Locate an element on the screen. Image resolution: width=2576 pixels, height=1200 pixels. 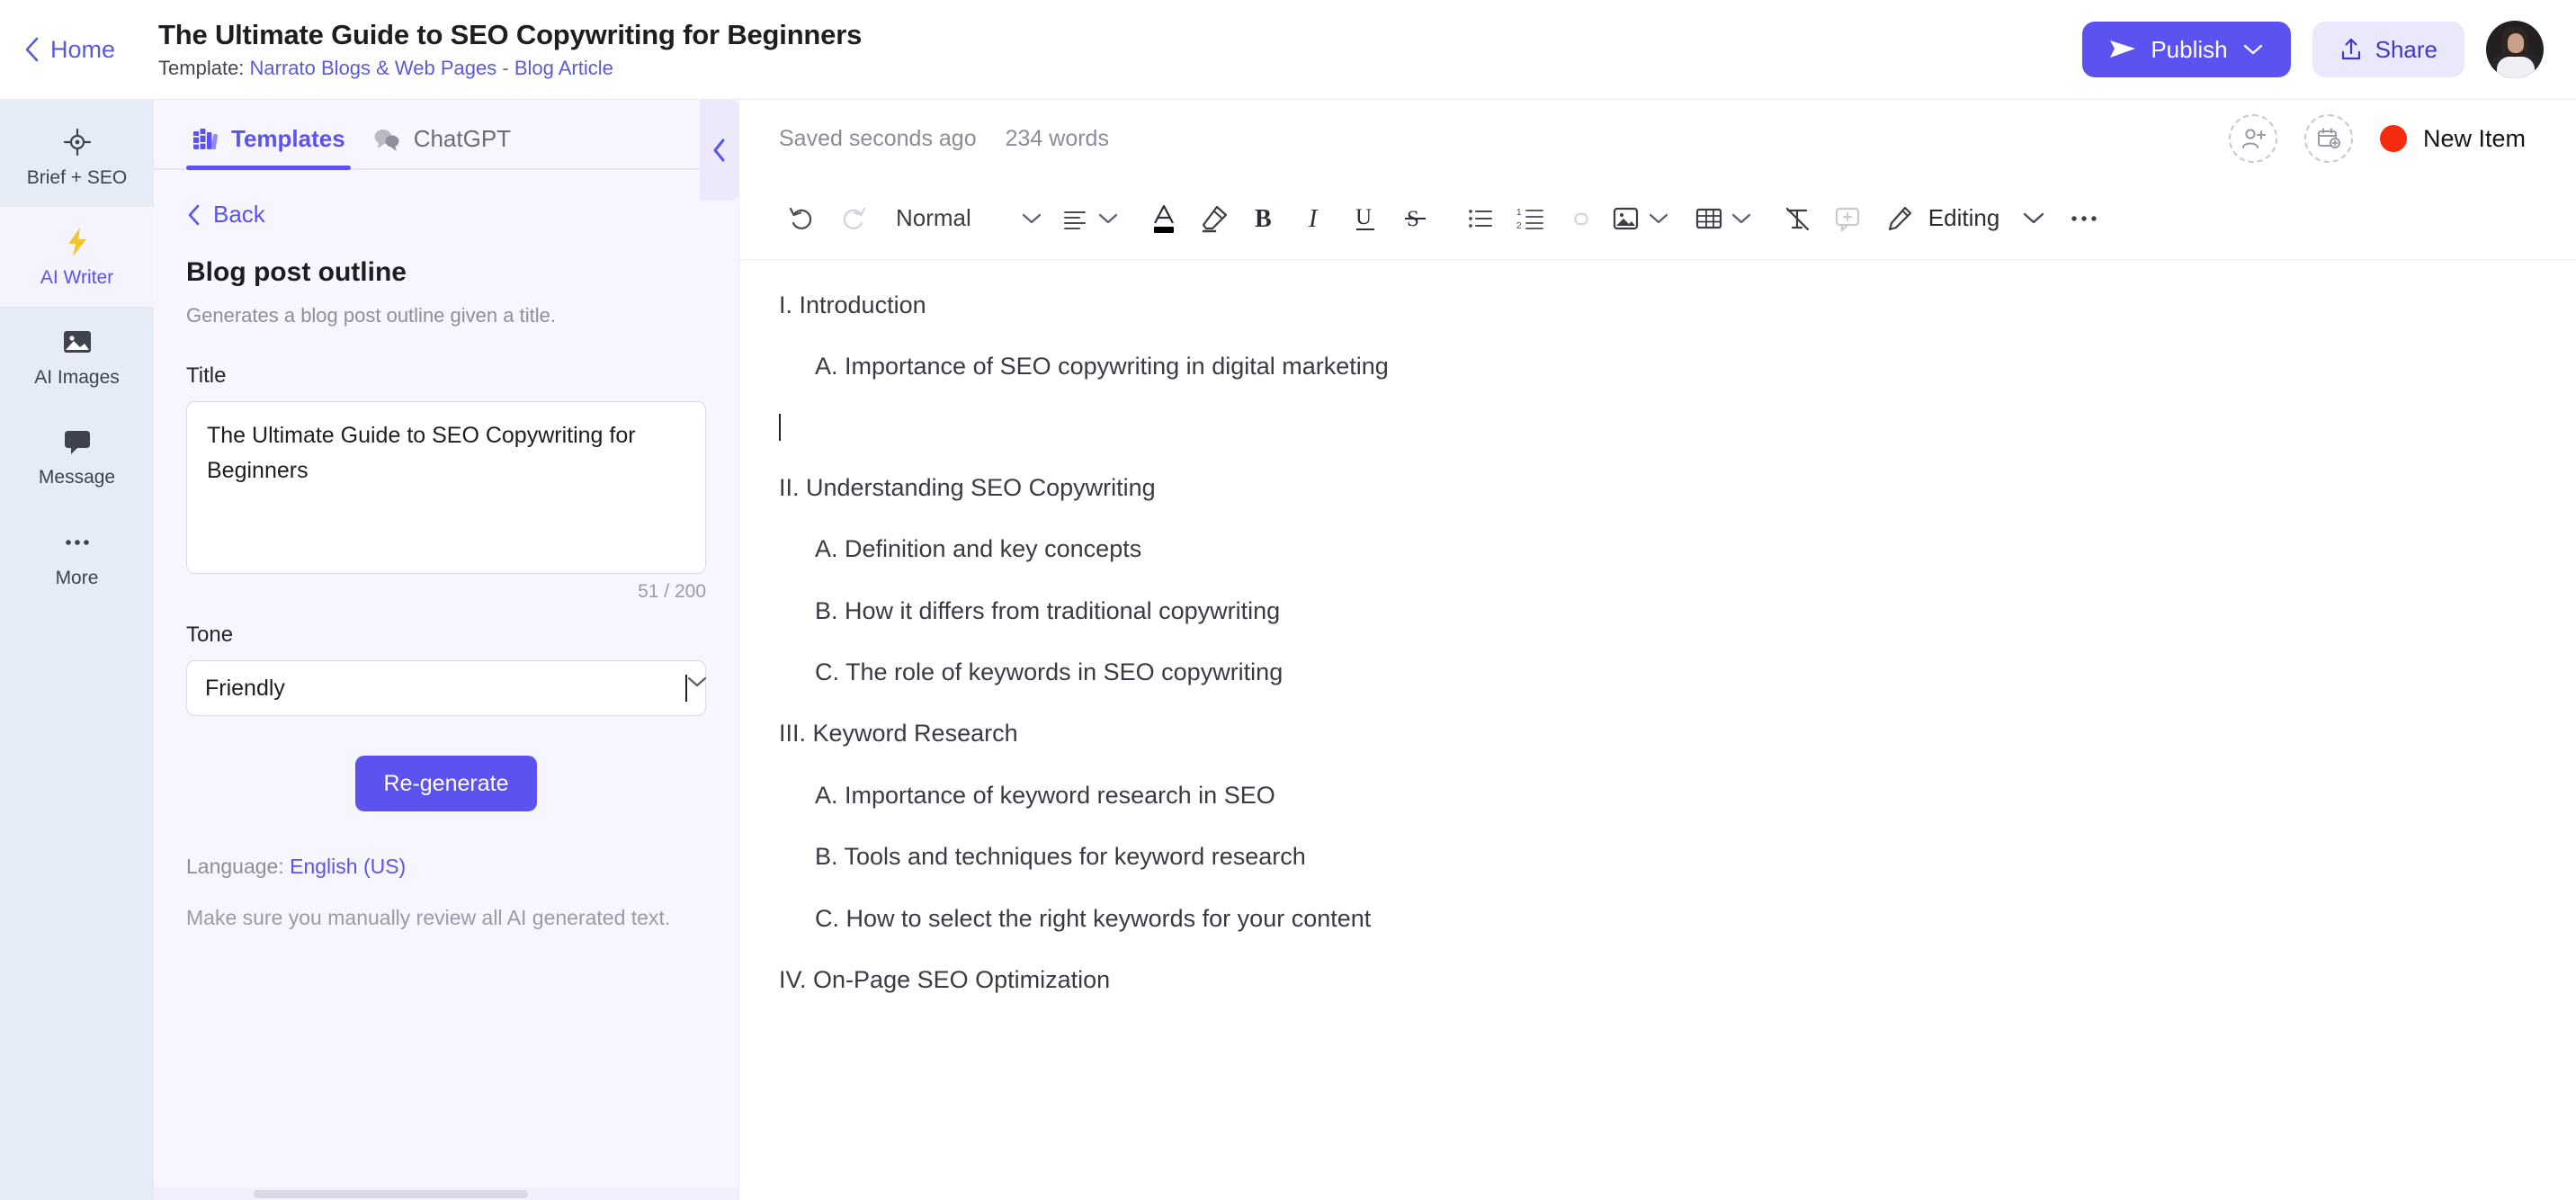
books-icon is located at coordinates (205, 139).